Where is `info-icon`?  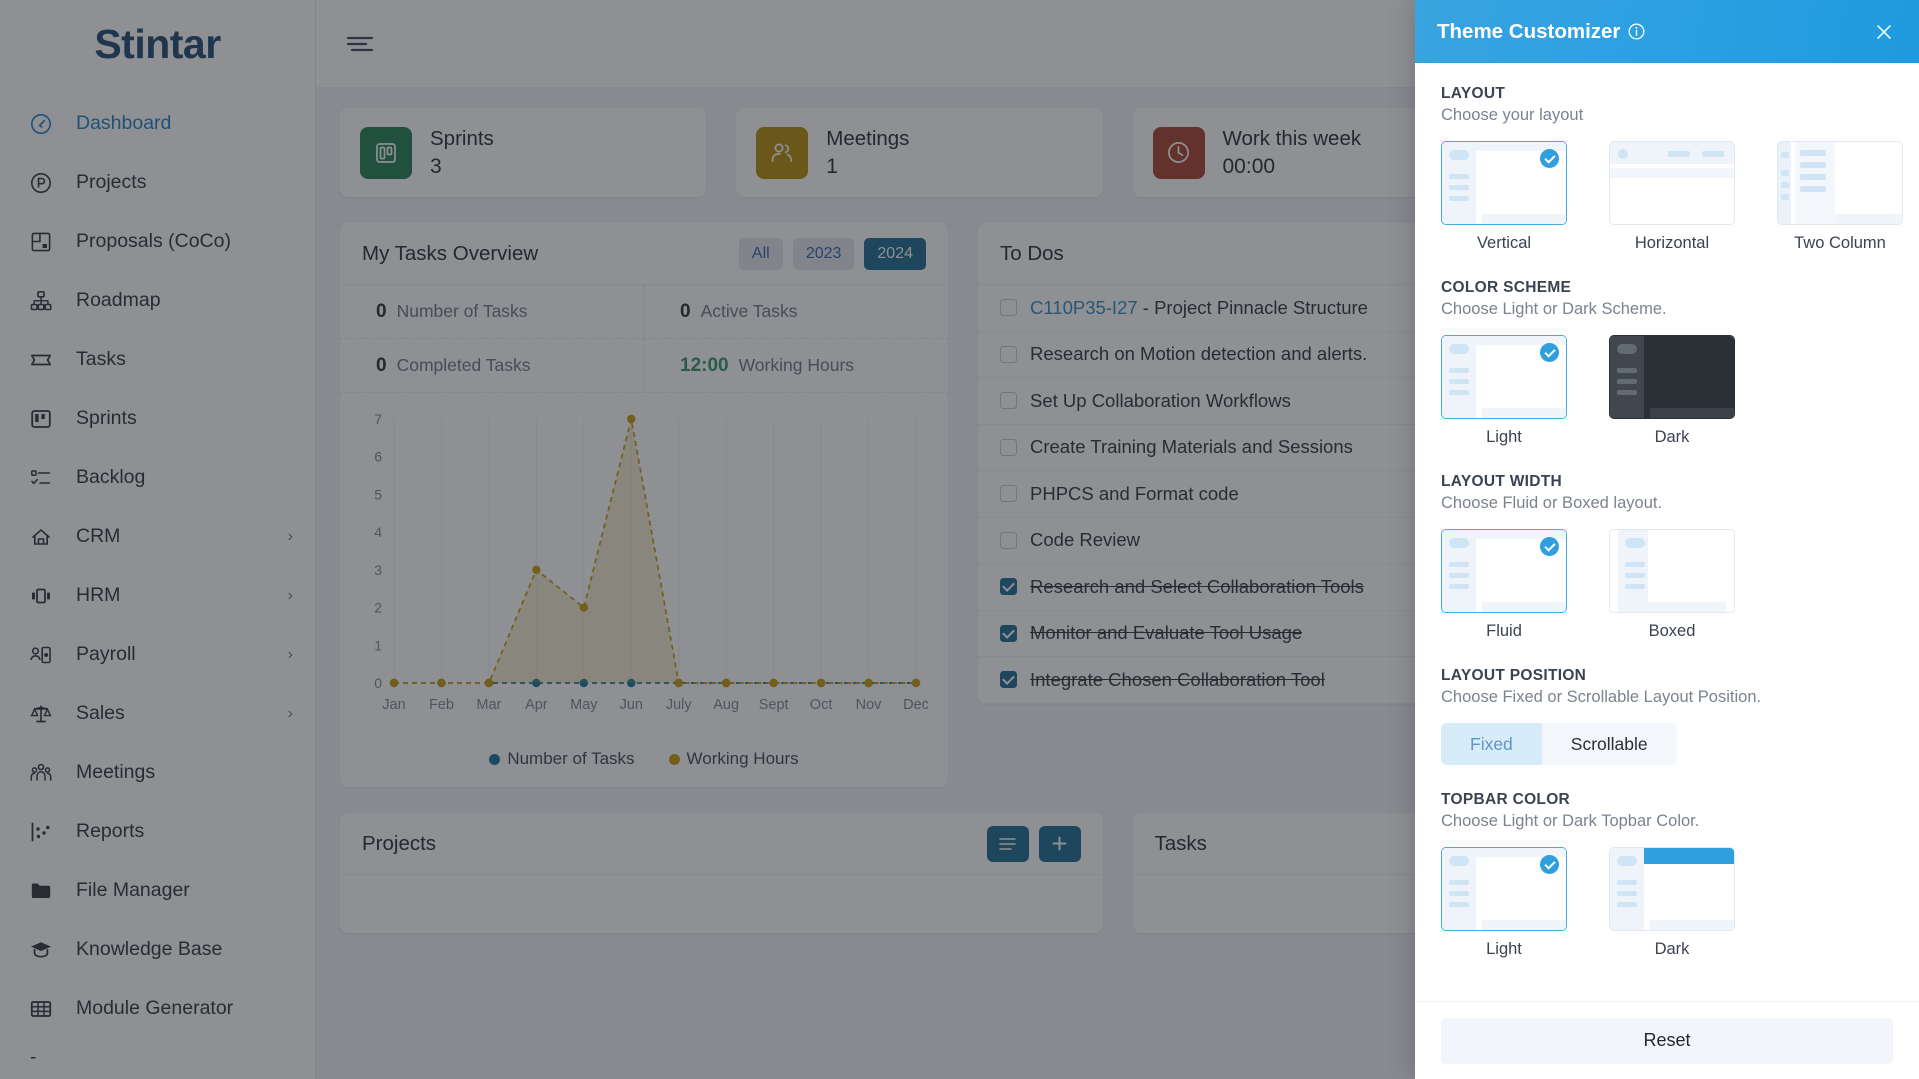
info-icon is located at coordinates (1636, 31).